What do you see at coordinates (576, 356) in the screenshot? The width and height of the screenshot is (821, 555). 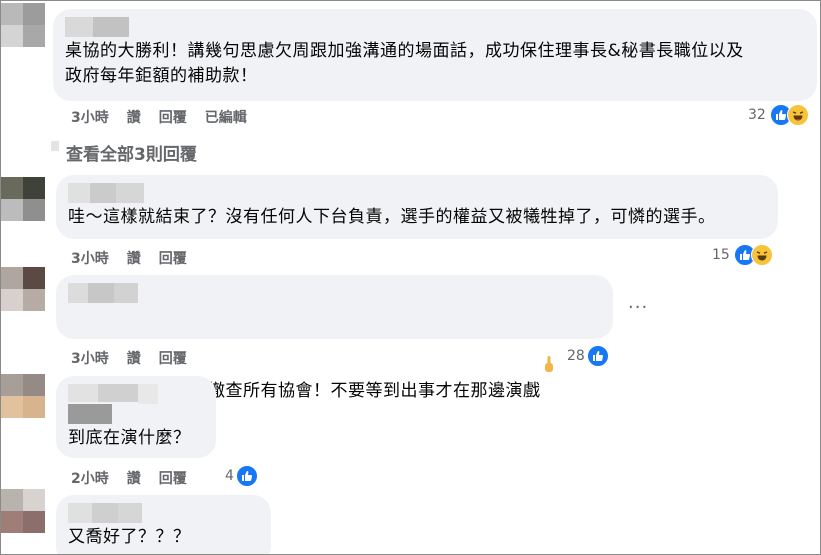 I see `reaction-count: 28` at bounding box center [576, 356].